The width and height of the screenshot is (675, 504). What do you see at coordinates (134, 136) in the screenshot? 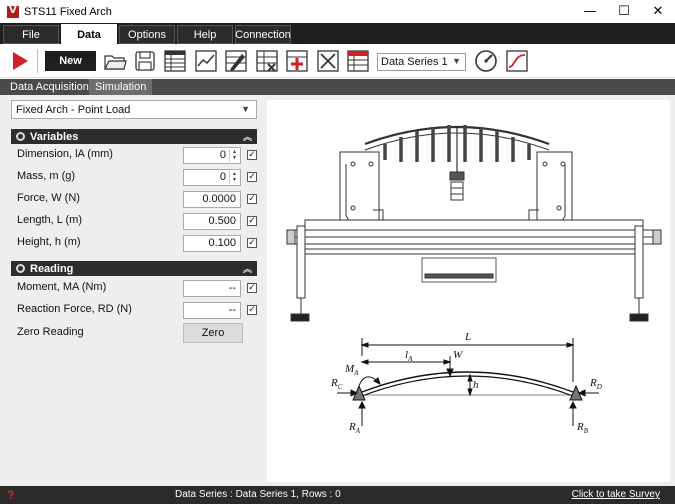
I see `variables-header: Variables ︽` at bounding box center [134, 136].